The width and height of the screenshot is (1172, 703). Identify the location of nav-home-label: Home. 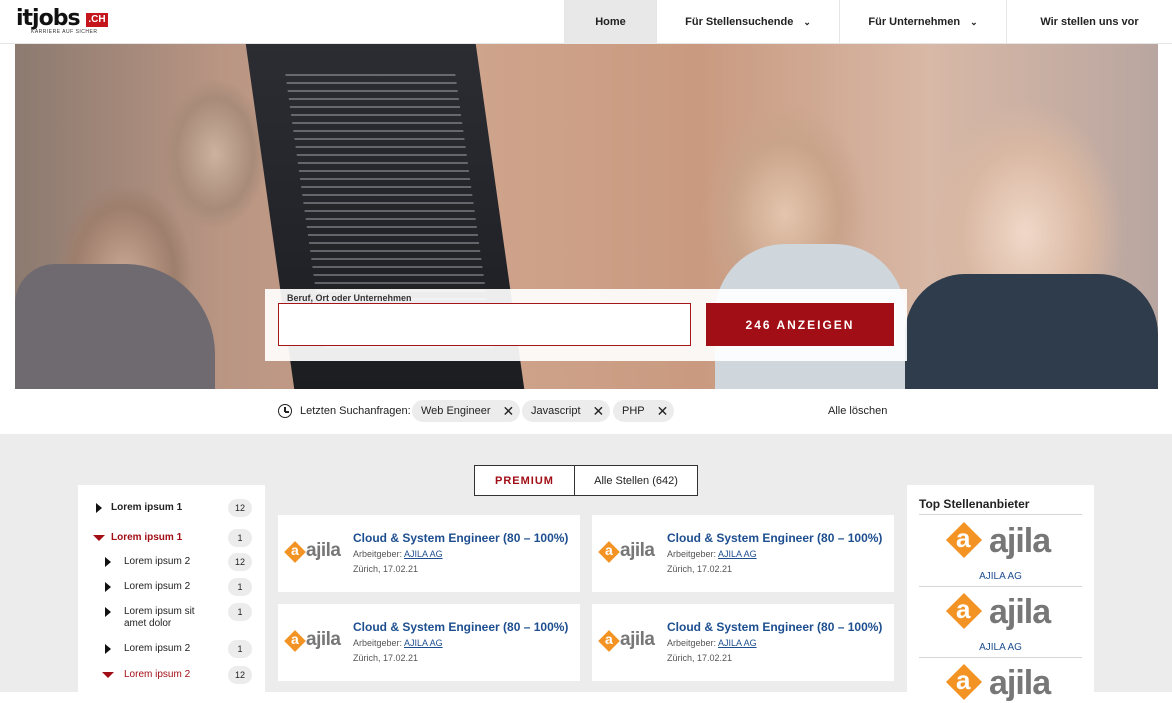
(610, 22).